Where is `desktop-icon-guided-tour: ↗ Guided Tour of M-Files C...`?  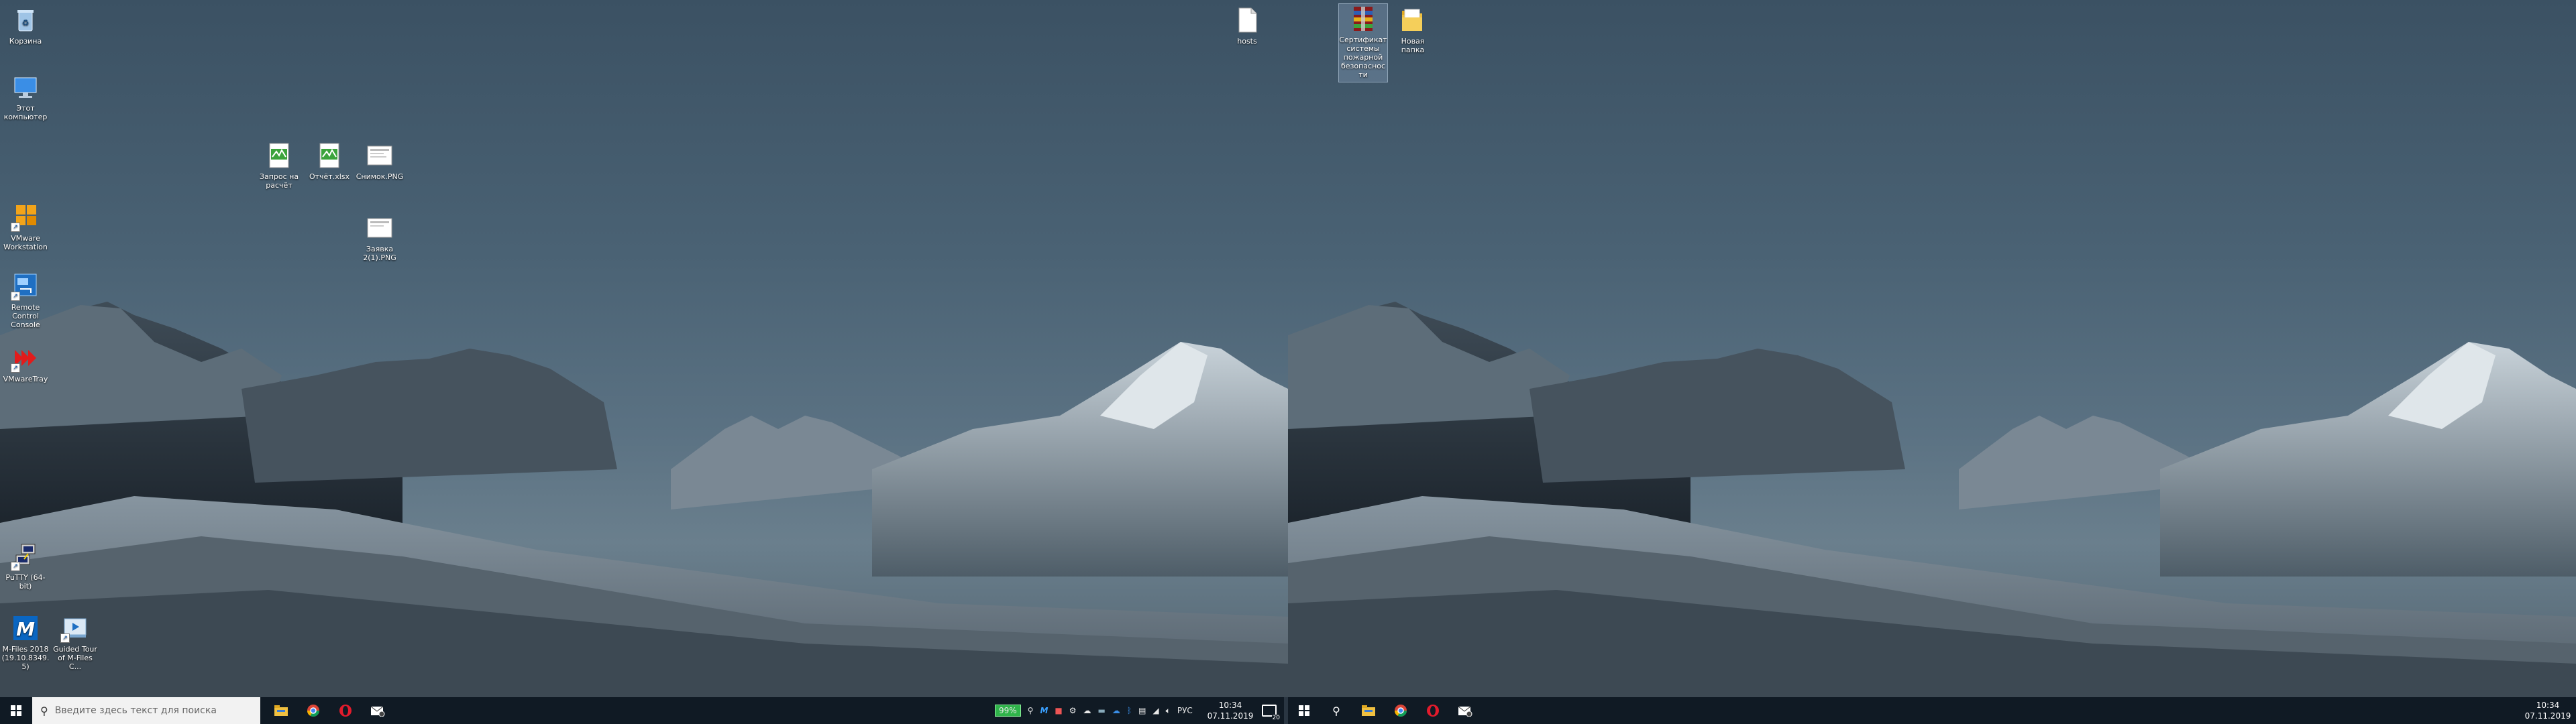
desktop-icon-guided-tour: ↗ Guided Tour of M-Files C... is located at coordinates (75, 642).